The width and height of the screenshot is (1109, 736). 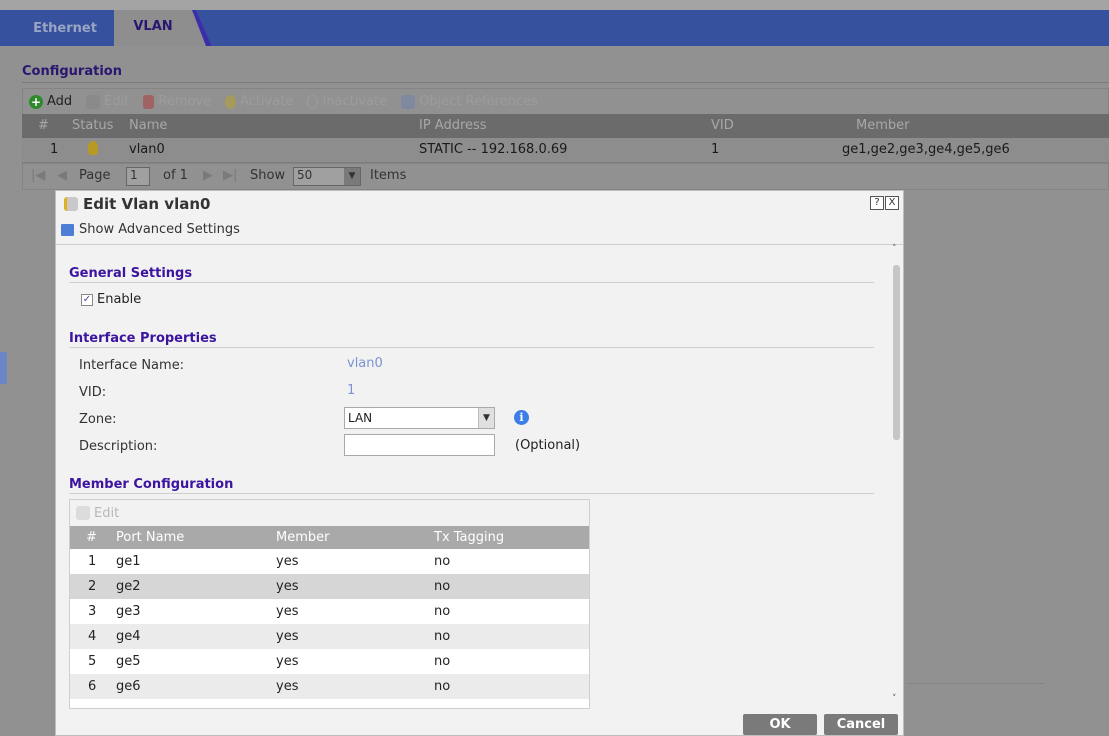 What do you see at coordinates (388, 175) in the screenshot?
I see `items-label: Items` at bounding box center [388, 175].